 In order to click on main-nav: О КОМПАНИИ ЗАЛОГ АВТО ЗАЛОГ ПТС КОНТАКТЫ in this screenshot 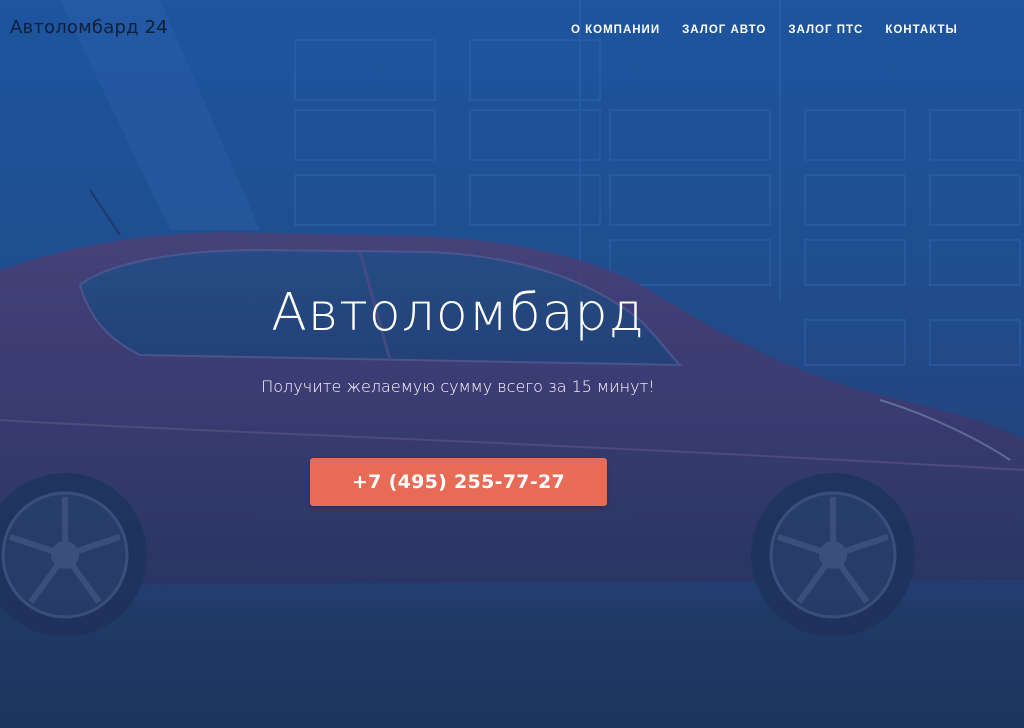, I will do `click(764, 30)`.